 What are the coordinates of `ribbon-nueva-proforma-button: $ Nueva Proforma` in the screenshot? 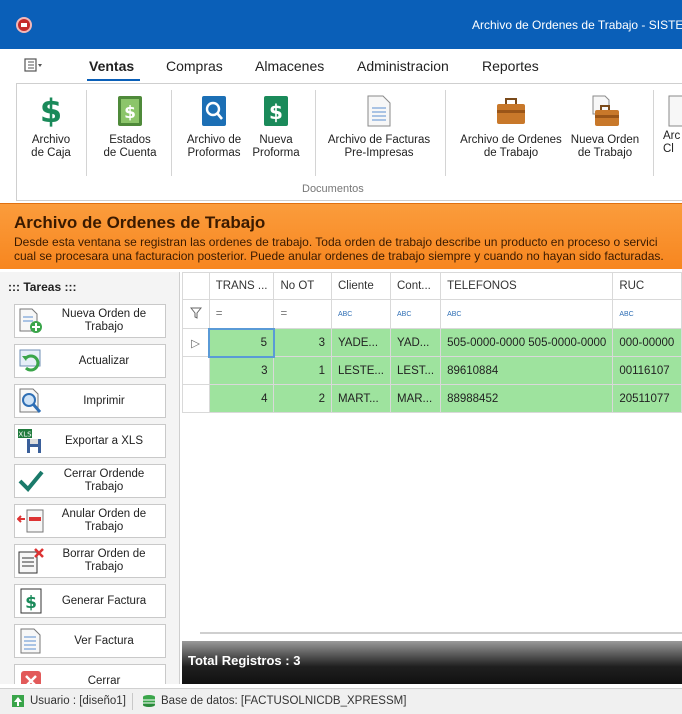 It's located at (276, 126).